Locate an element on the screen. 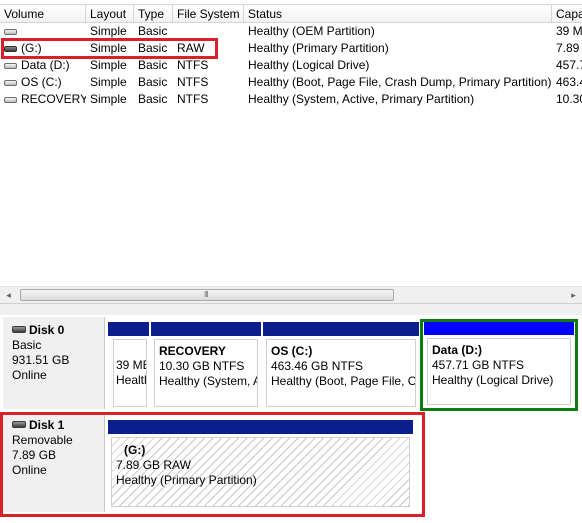 The width and height of the screenshot is (582, 523). partition-title: (G:) is located at coordinates (135, 450).